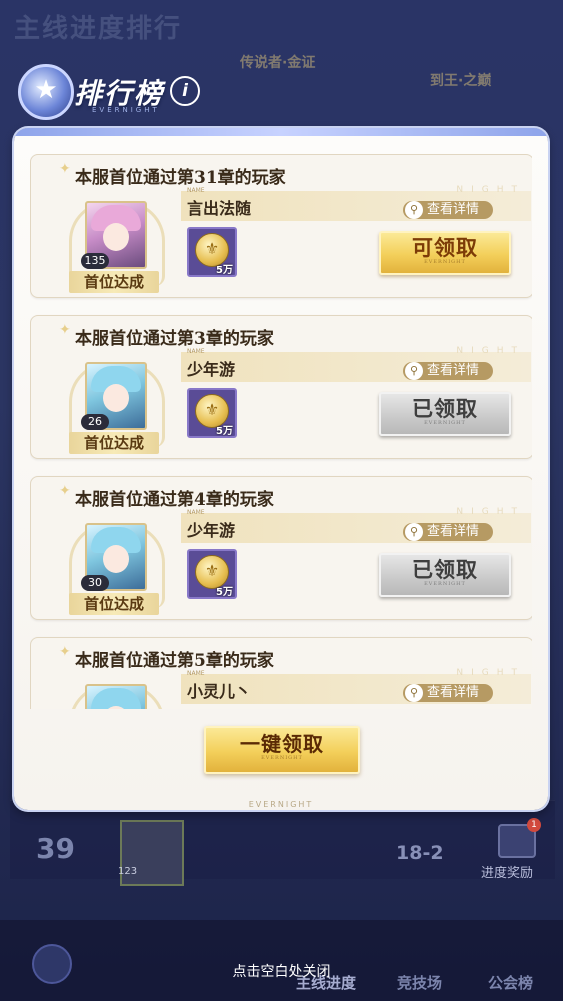 The width and height of the screenshot is (563, 1001). I want to click on player-name: 言出法随, so click(219, 208).